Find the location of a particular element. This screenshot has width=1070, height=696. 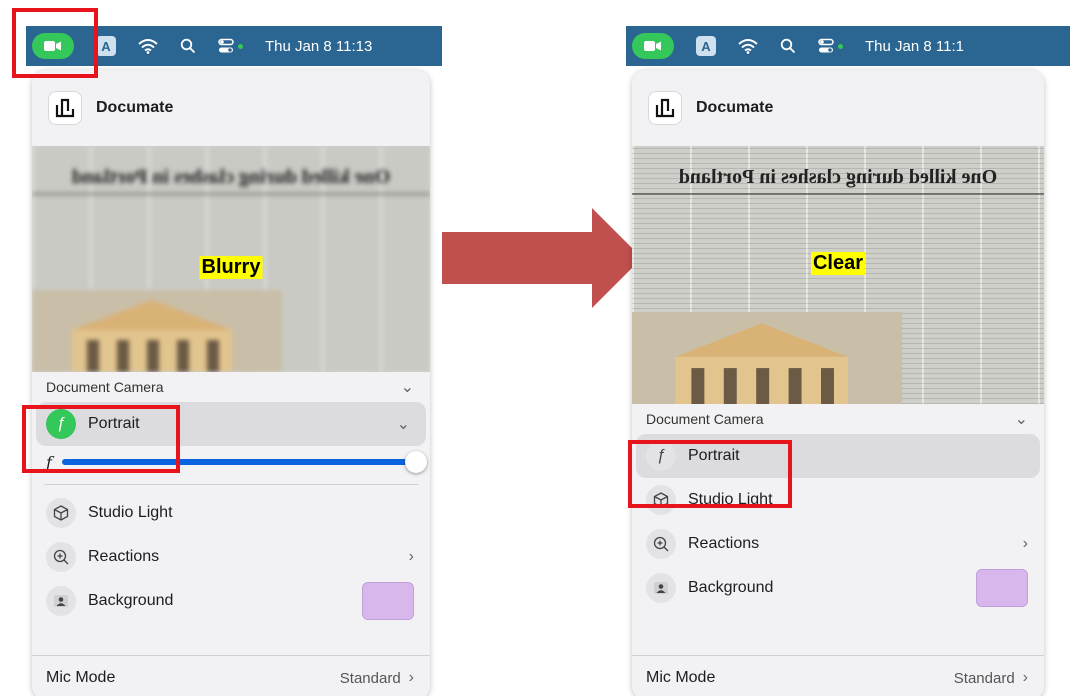

blur-slider is located at coordinates (244, 462).